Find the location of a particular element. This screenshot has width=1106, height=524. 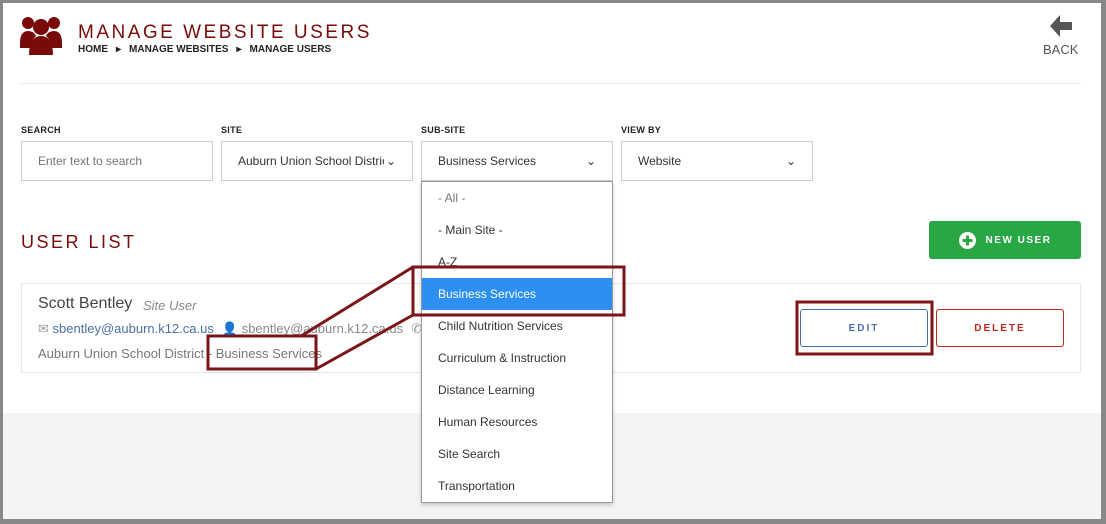

annotation-overlay is located at coordinates (570, 318).